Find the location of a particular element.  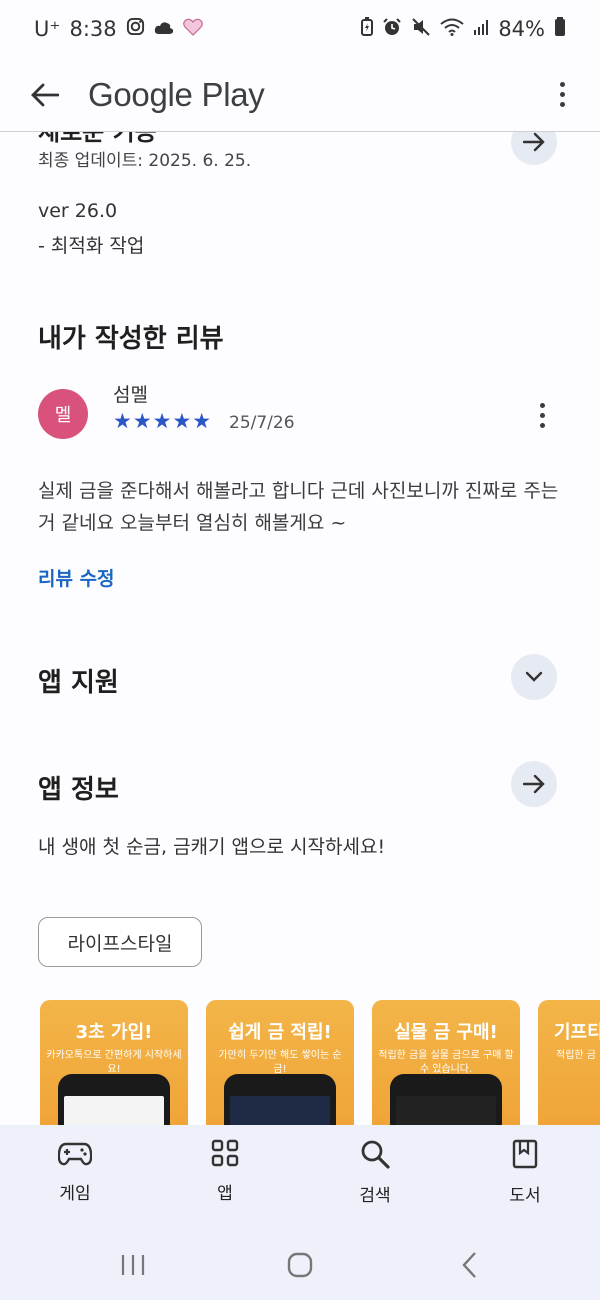

battery-icon is located at coordinates (560, 29).